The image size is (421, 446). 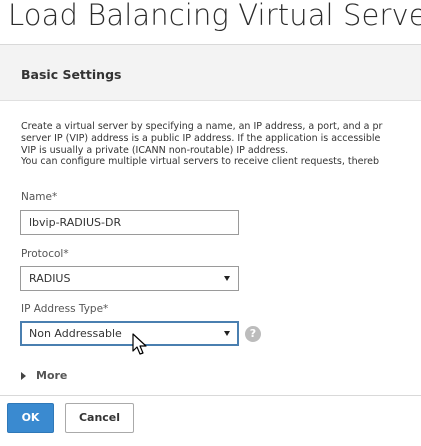 What do you see at coordinates (99, 418) in the screenshot?
I see `cancel-button: Cancel` at bounding box center [99, 418].